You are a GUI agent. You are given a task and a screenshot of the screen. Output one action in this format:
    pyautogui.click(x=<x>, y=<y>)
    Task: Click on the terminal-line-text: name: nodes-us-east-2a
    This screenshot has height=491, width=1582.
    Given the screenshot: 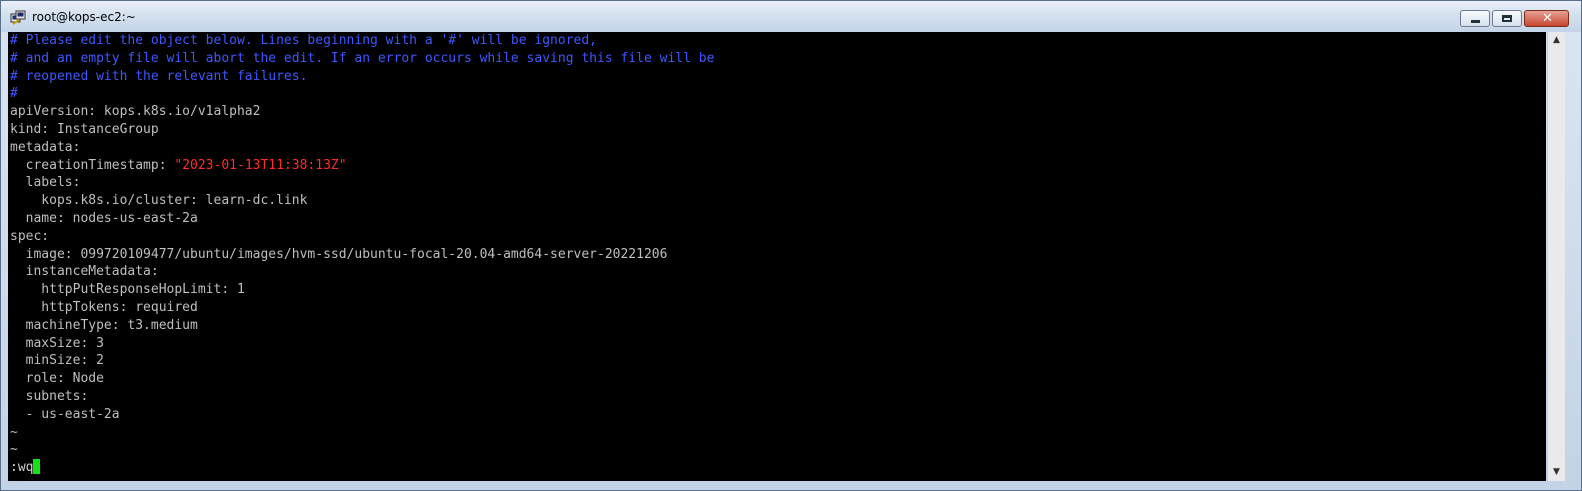 What is the action you would take?
    pyautogui.click(x=104, y=218)
    